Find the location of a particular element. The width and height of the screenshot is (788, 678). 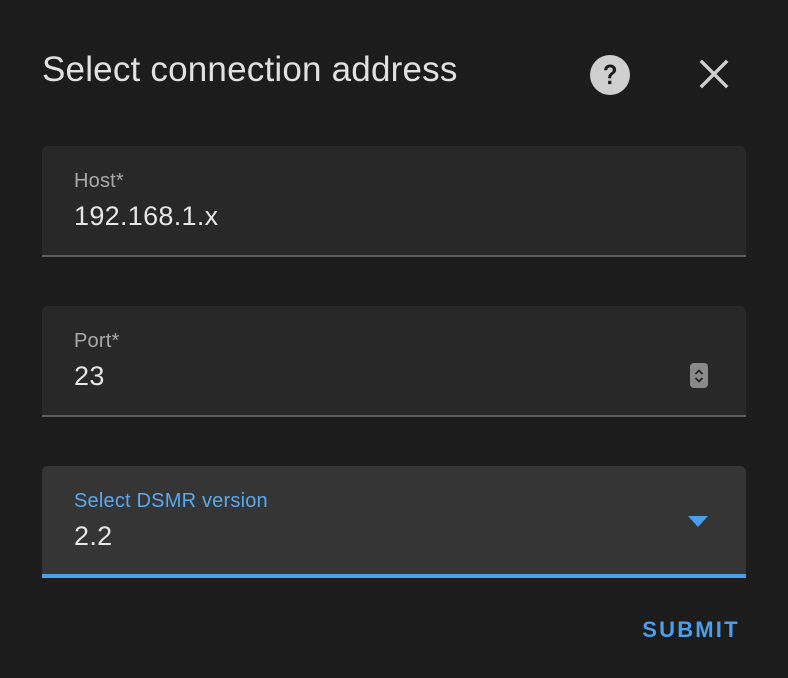

port-label: Port* is located at coordinates (97, 341).